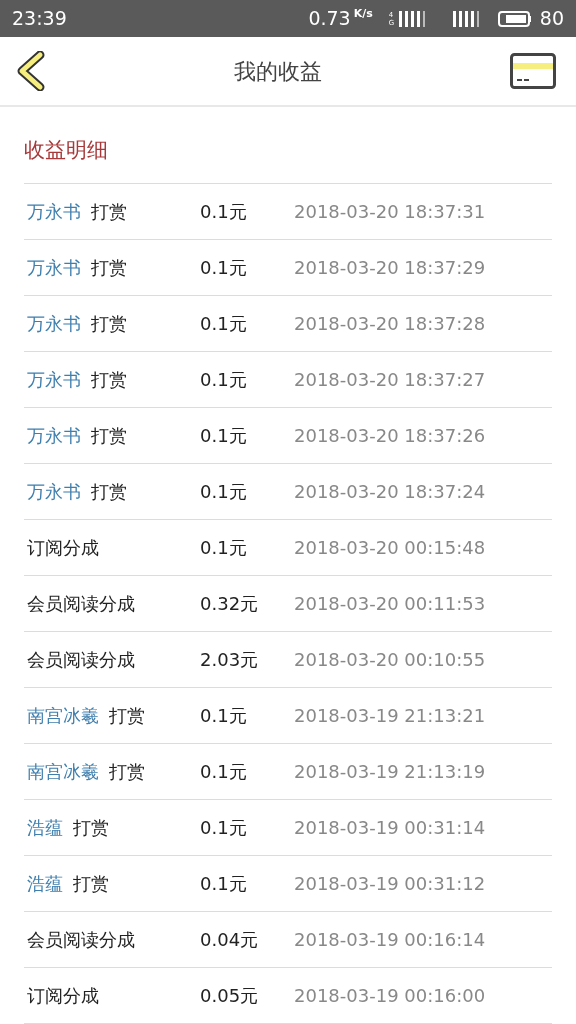  Describe the element at coordinates (288, 145) in the screenshot. I see `section-title: 收益明细` at that location.